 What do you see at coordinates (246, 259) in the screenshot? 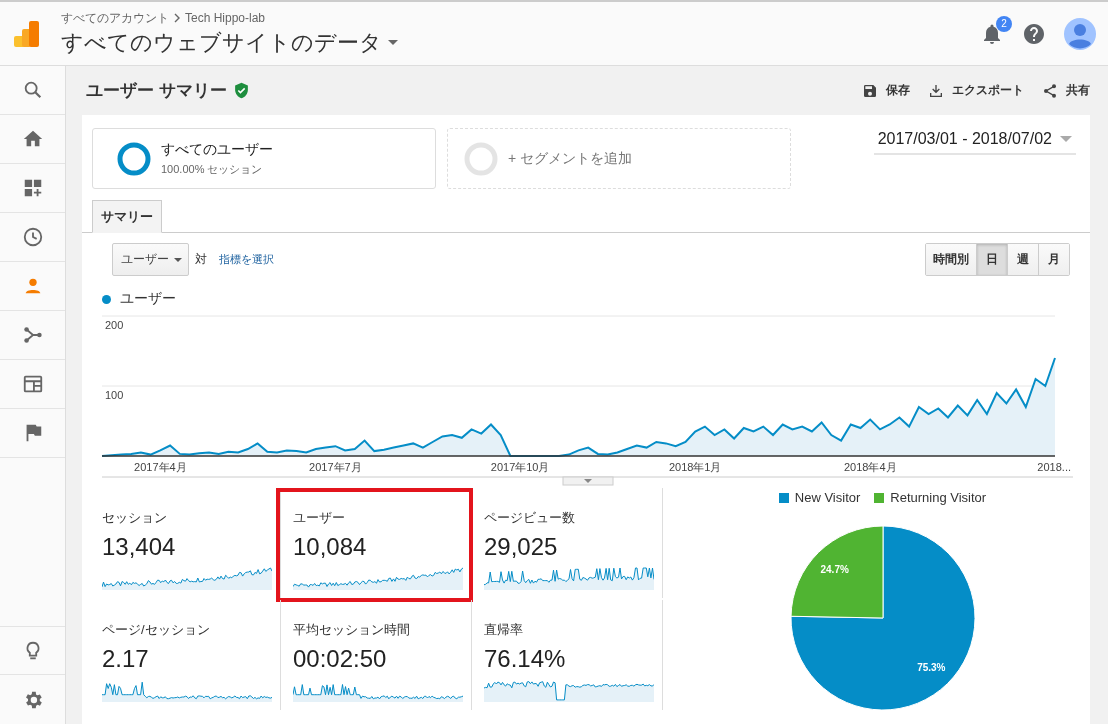
I see `select-metric-link: 指標を選択` at bounding box center [246, 259].